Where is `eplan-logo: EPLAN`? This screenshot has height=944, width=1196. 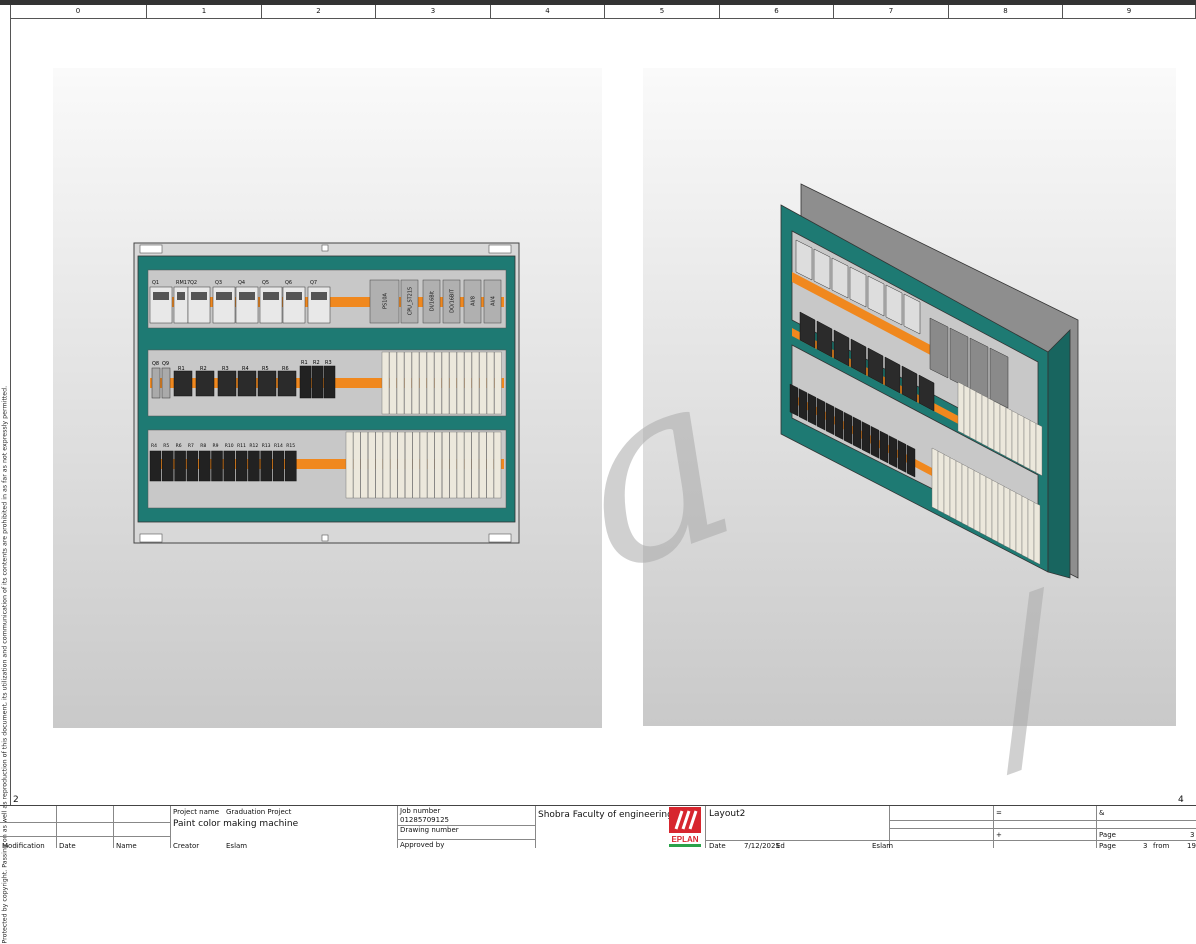 eplan-logo: EPLAN is located at coordinates (685, 827).